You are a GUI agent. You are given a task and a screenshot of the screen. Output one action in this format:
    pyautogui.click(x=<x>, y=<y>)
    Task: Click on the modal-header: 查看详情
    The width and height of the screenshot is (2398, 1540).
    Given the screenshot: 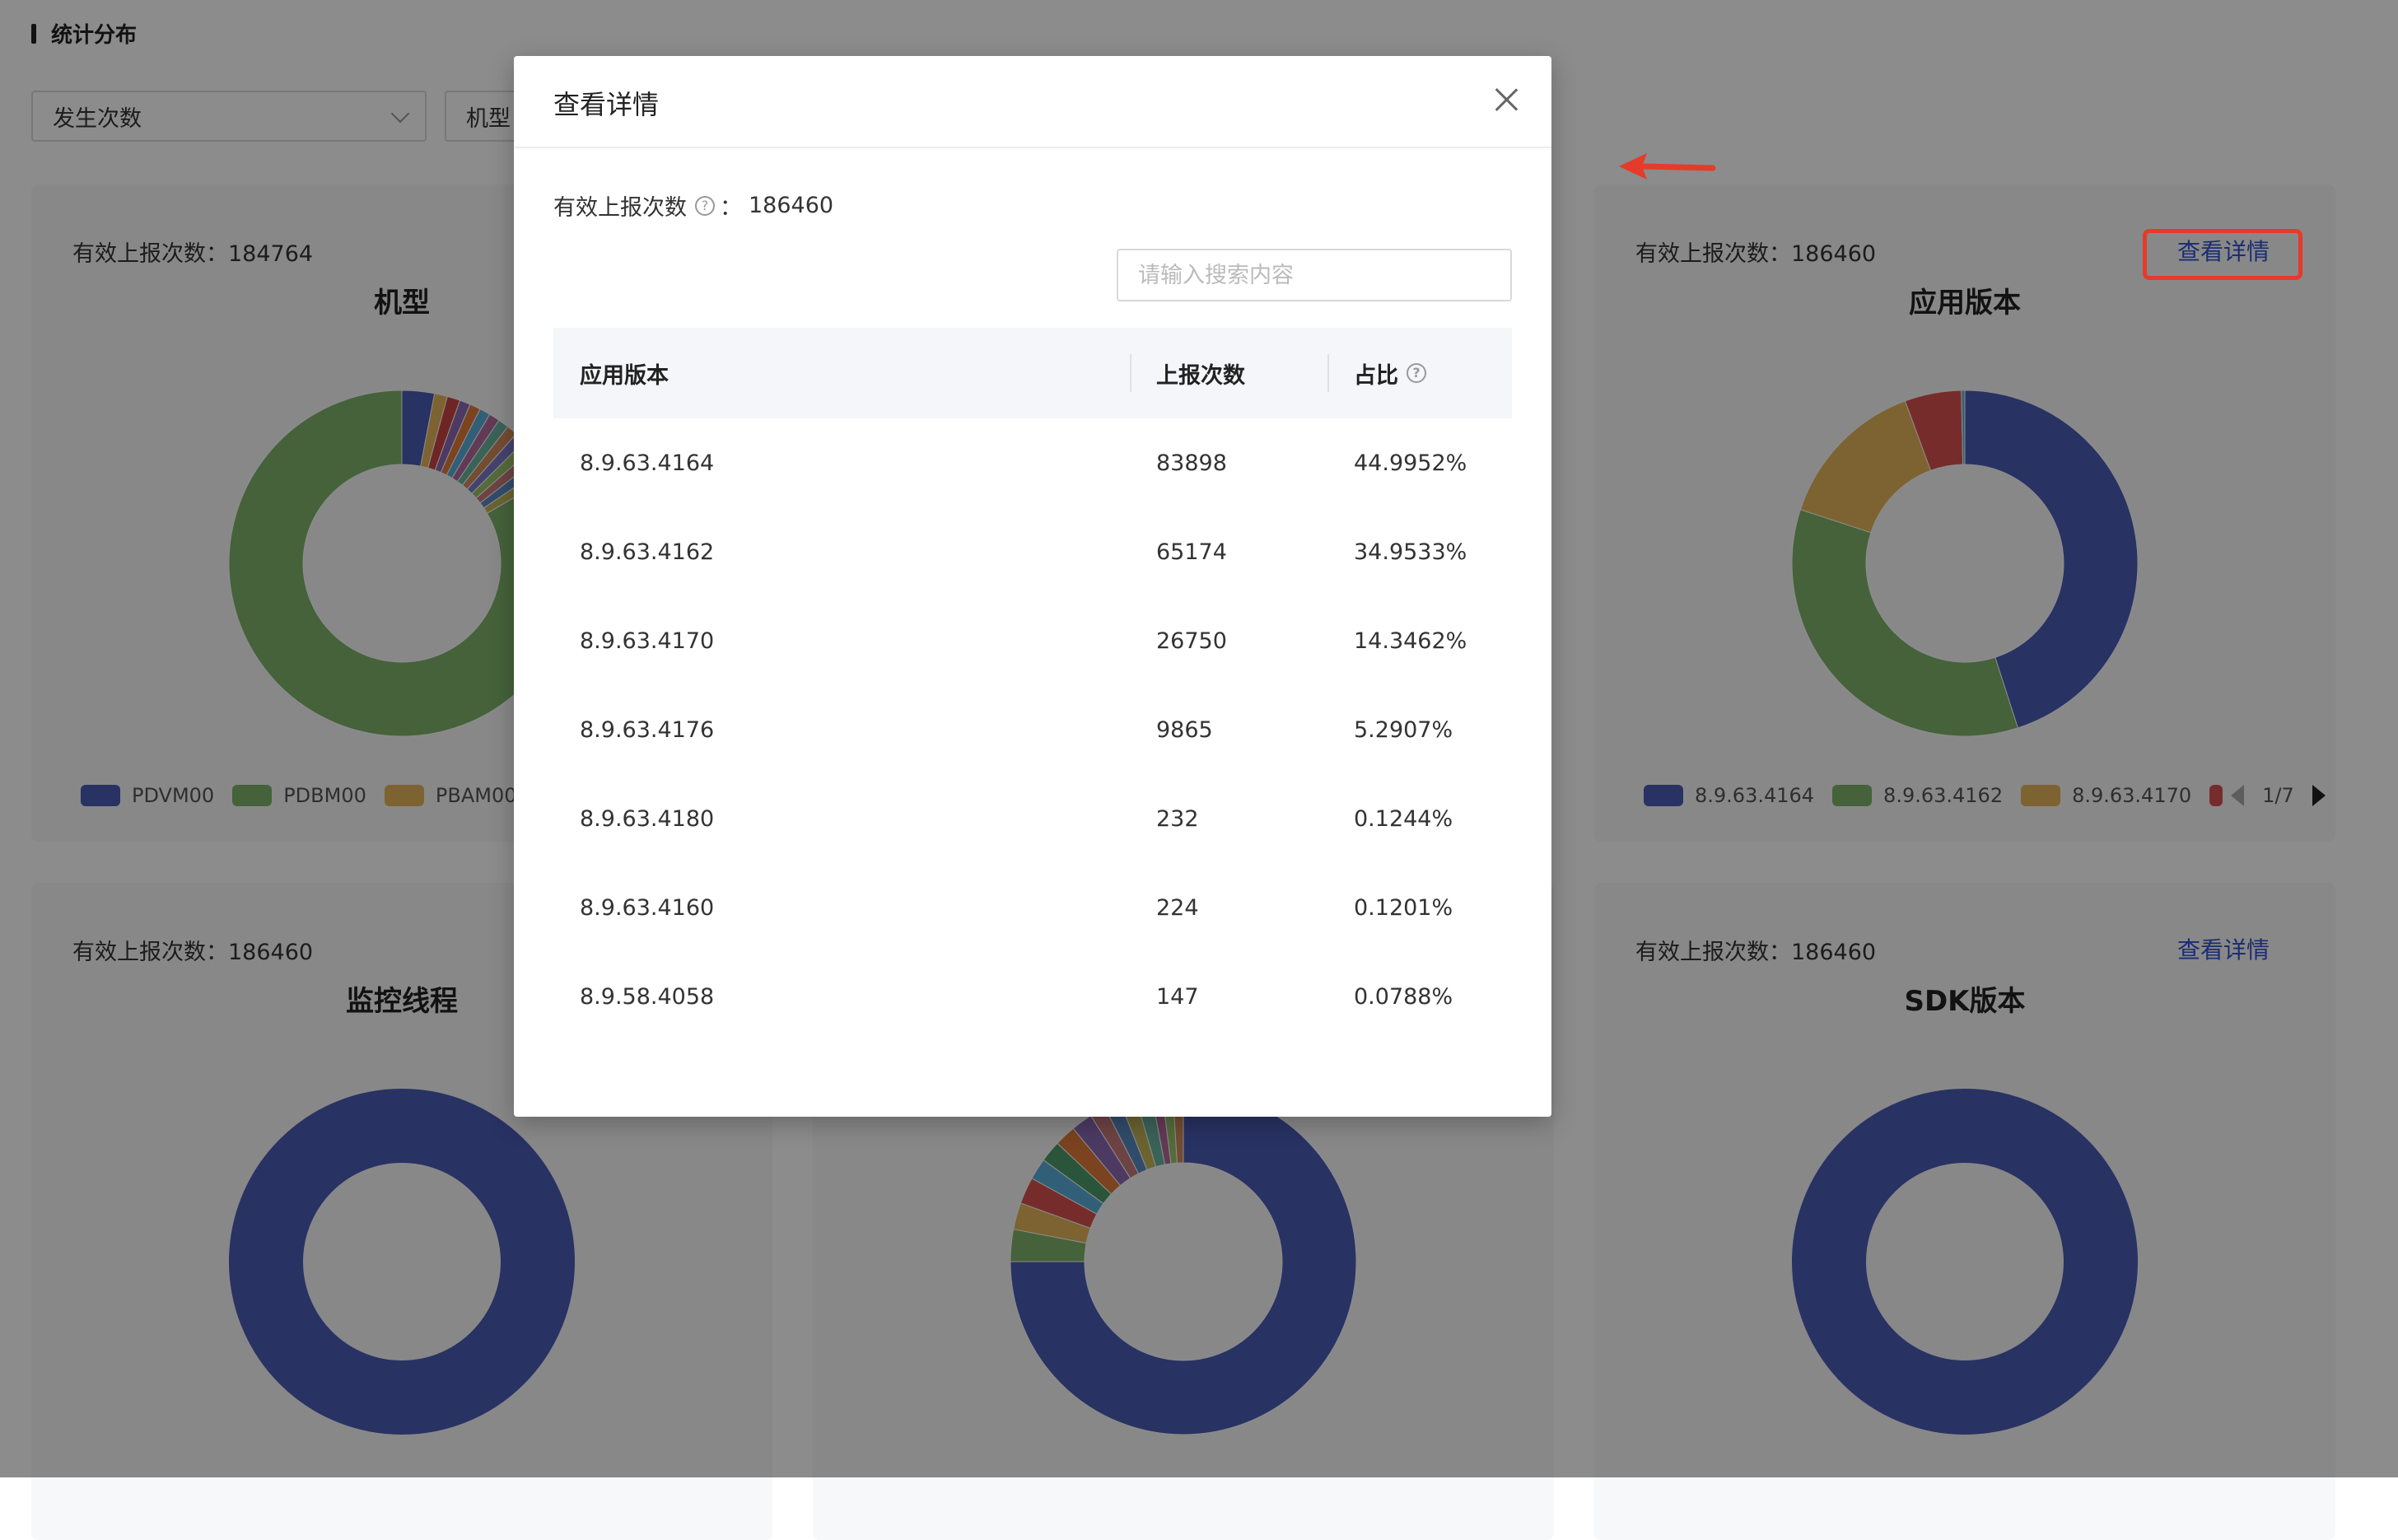 What is the action you would take?
    pyautogui.click(x=1032, y=102)
    